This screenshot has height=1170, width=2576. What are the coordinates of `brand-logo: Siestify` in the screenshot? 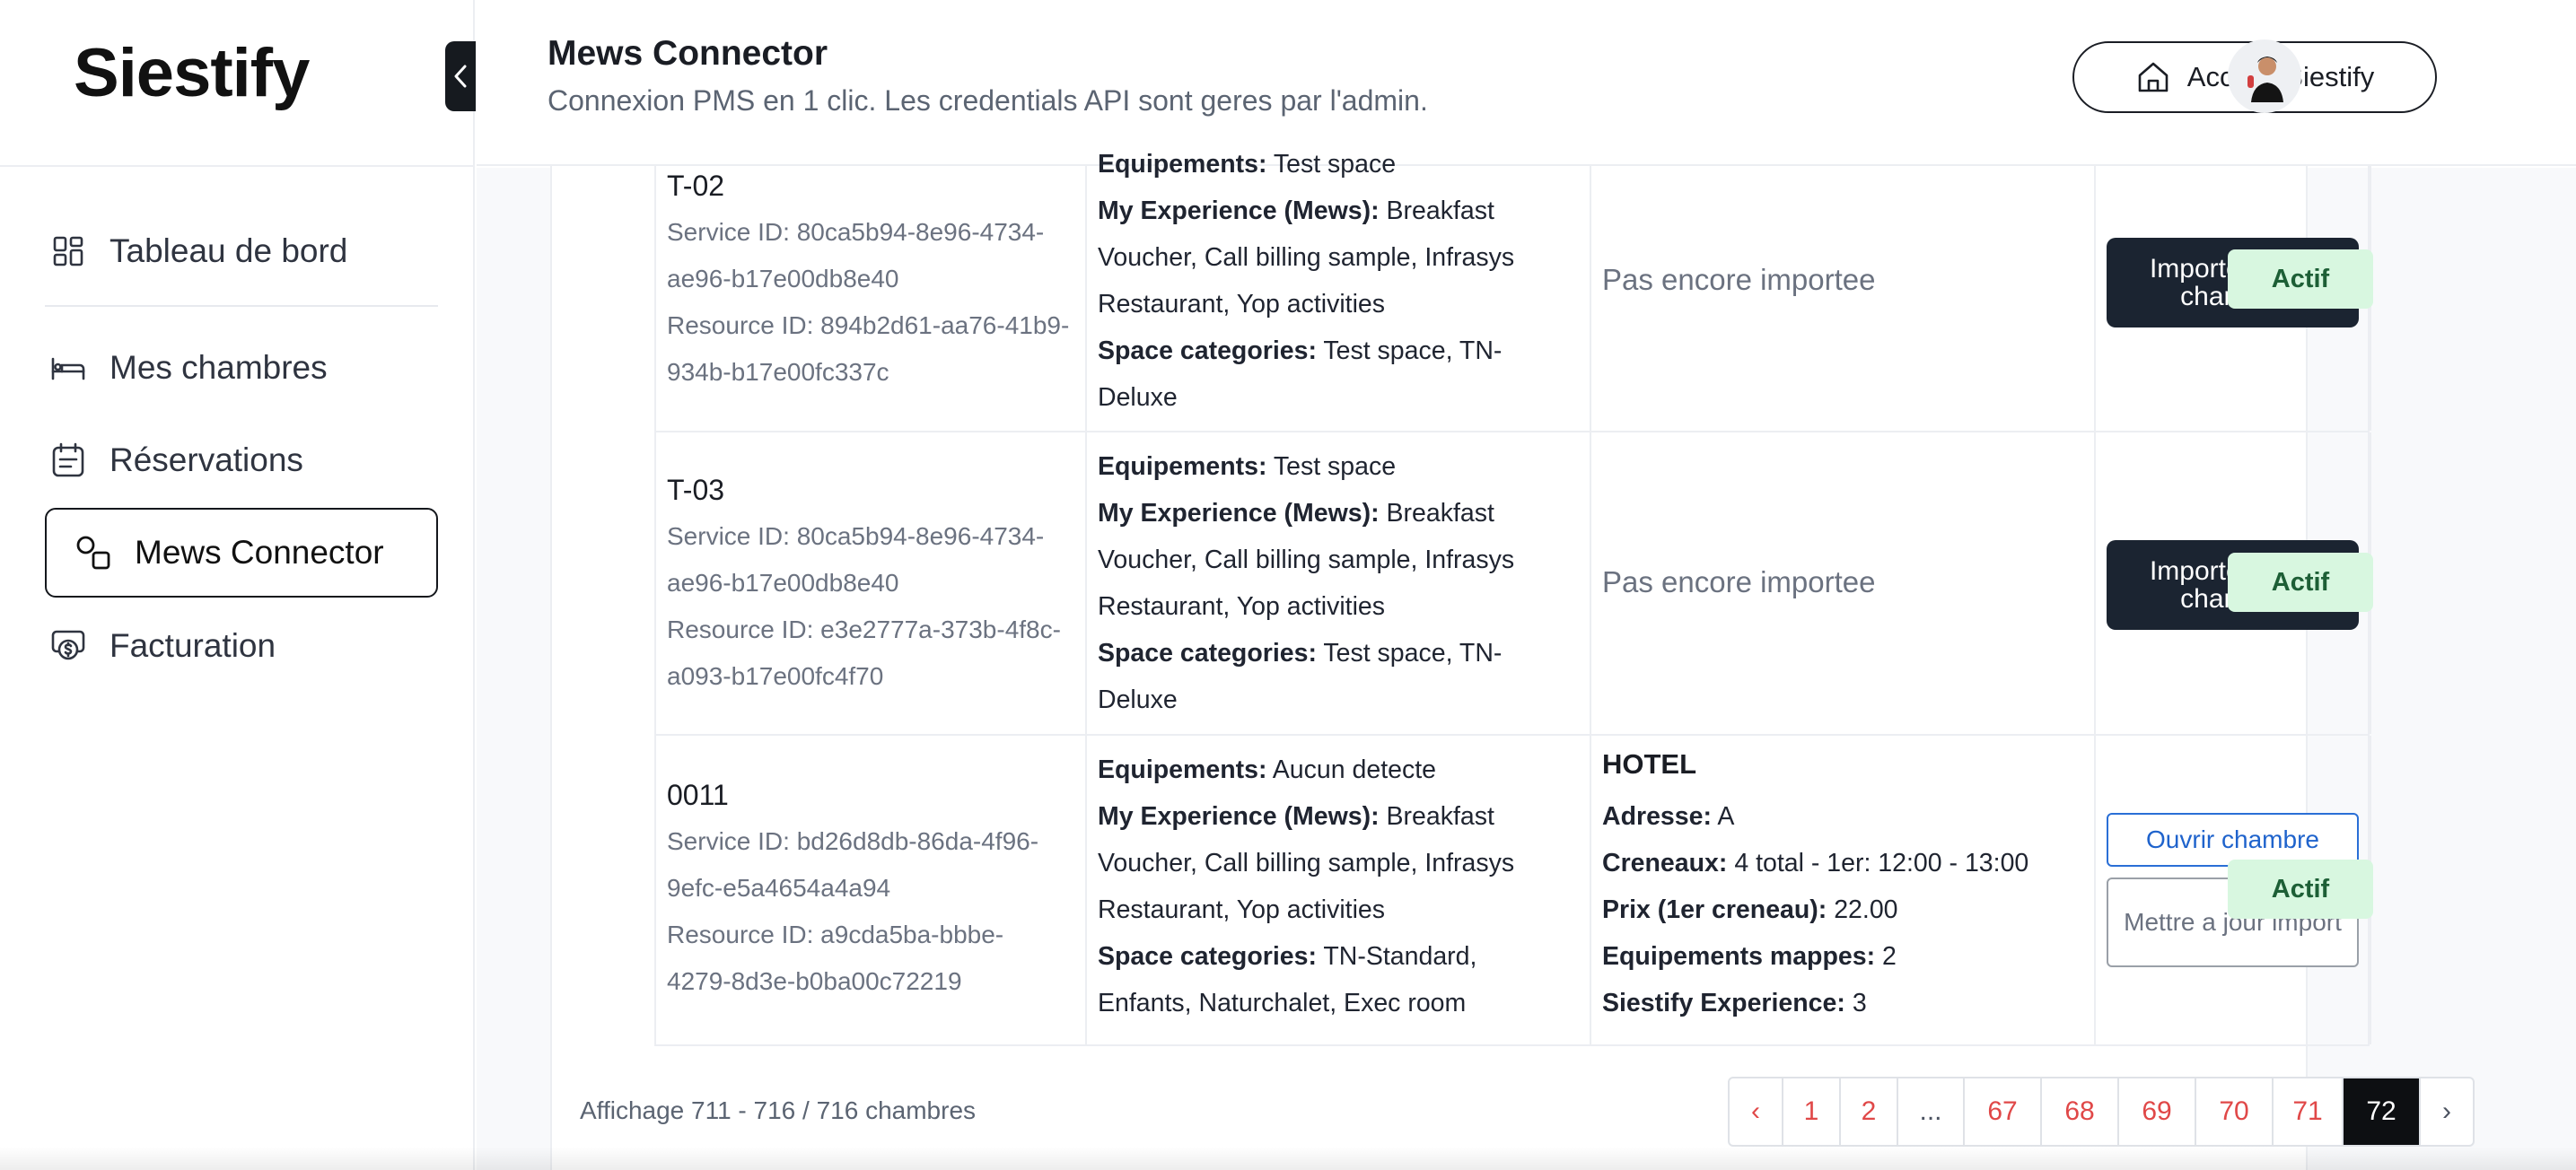 It's located at (192, 73).